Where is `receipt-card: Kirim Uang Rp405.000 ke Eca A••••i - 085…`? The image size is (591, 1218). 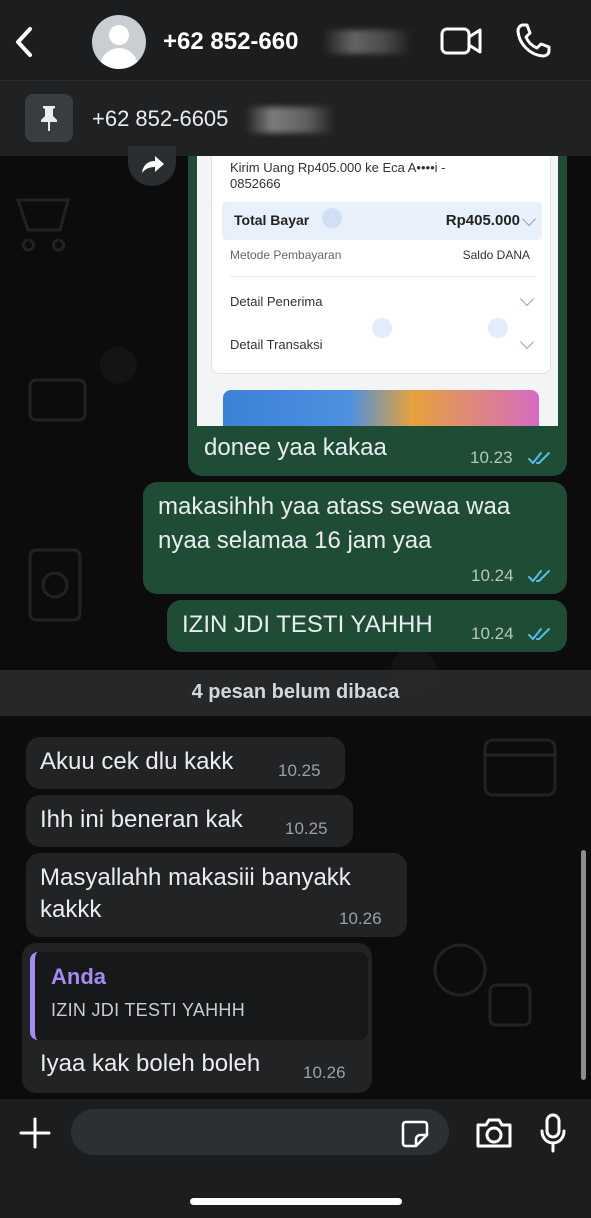
receipt-card: Kirim Uang Rp405.000 ke Eca A••••i - 085… is located at coordinates (381, 265).